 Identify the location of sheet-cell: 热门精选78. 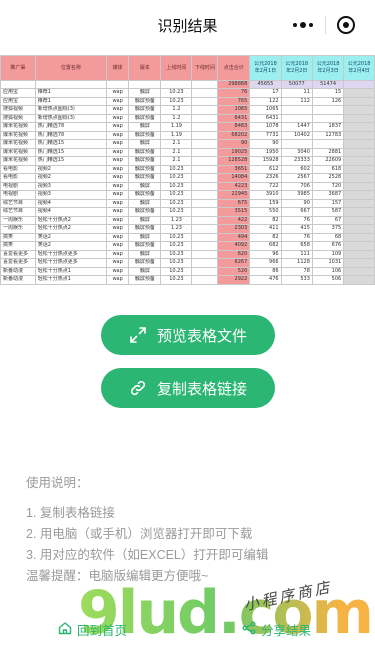
(71, 135).